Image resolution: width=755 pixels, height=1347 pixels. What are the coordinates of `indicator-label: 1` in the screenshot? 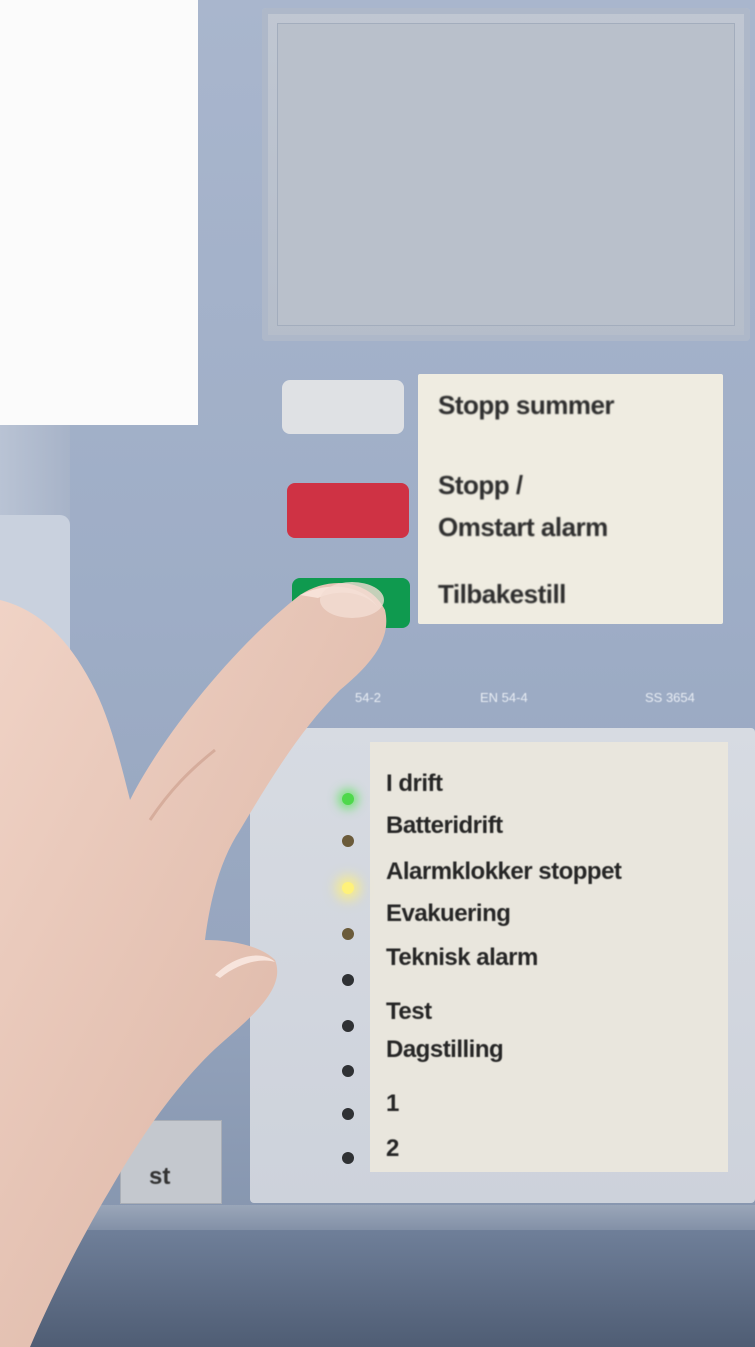 It's located at (392, 1103).